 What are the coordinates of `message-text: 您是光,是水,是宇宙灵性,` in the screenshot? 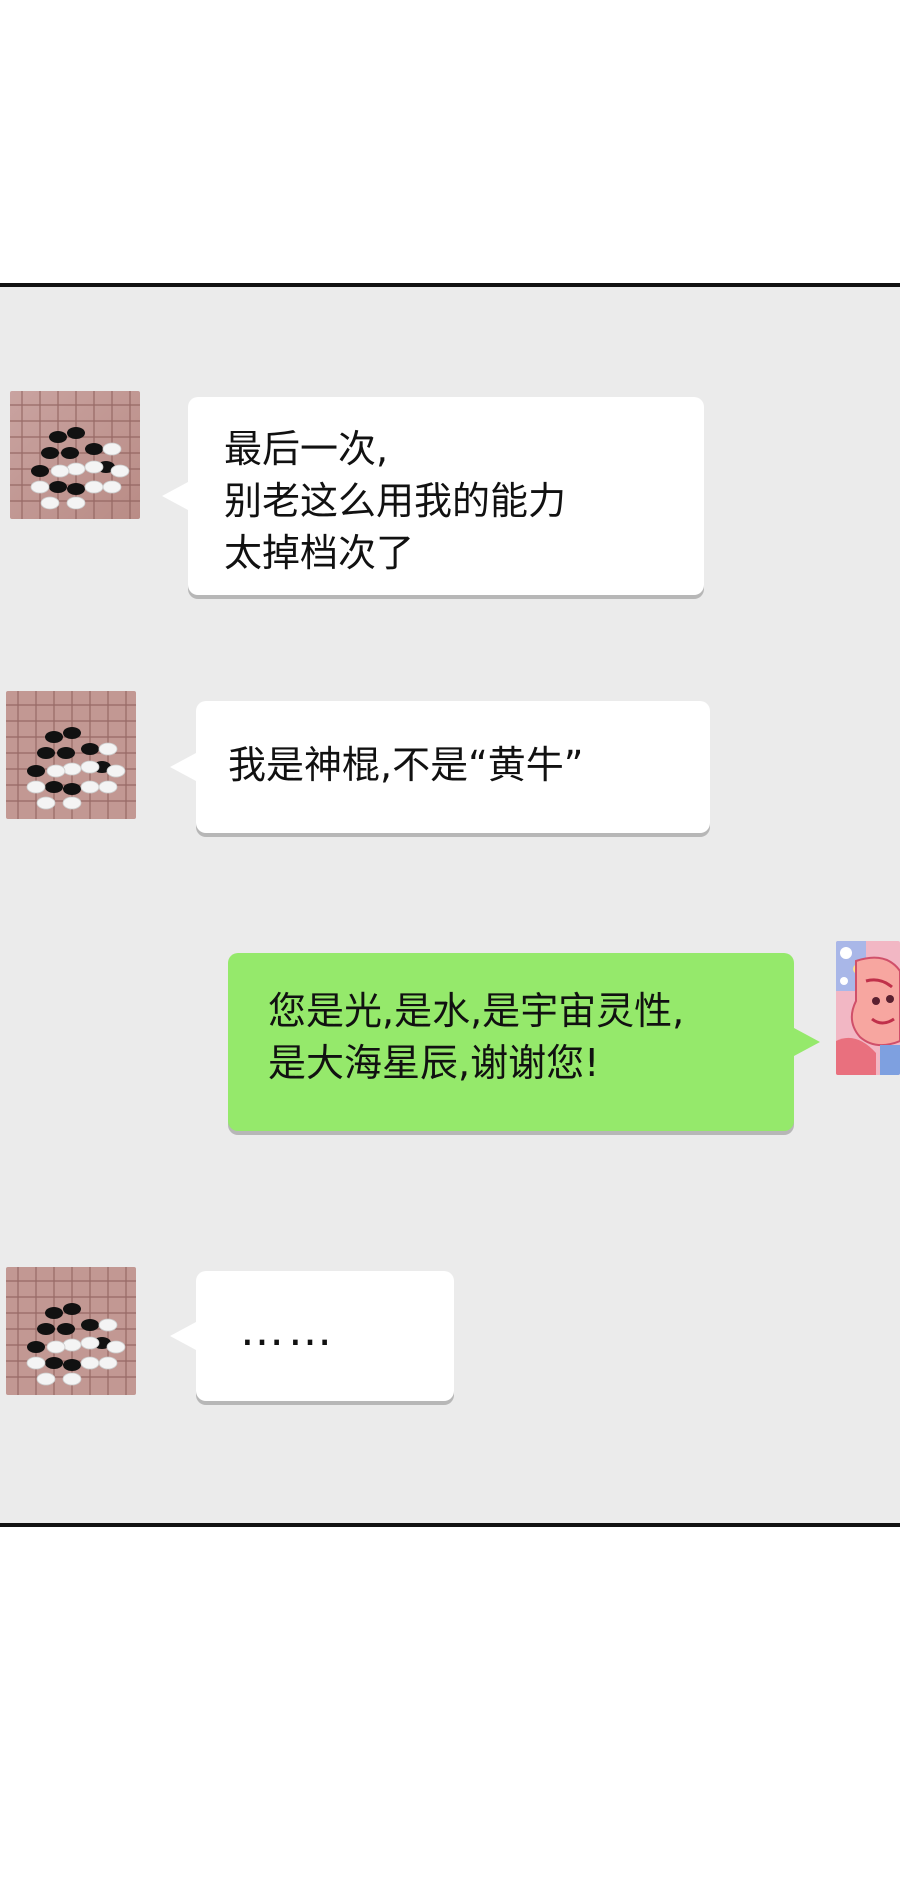 It's located at (476, 1011).